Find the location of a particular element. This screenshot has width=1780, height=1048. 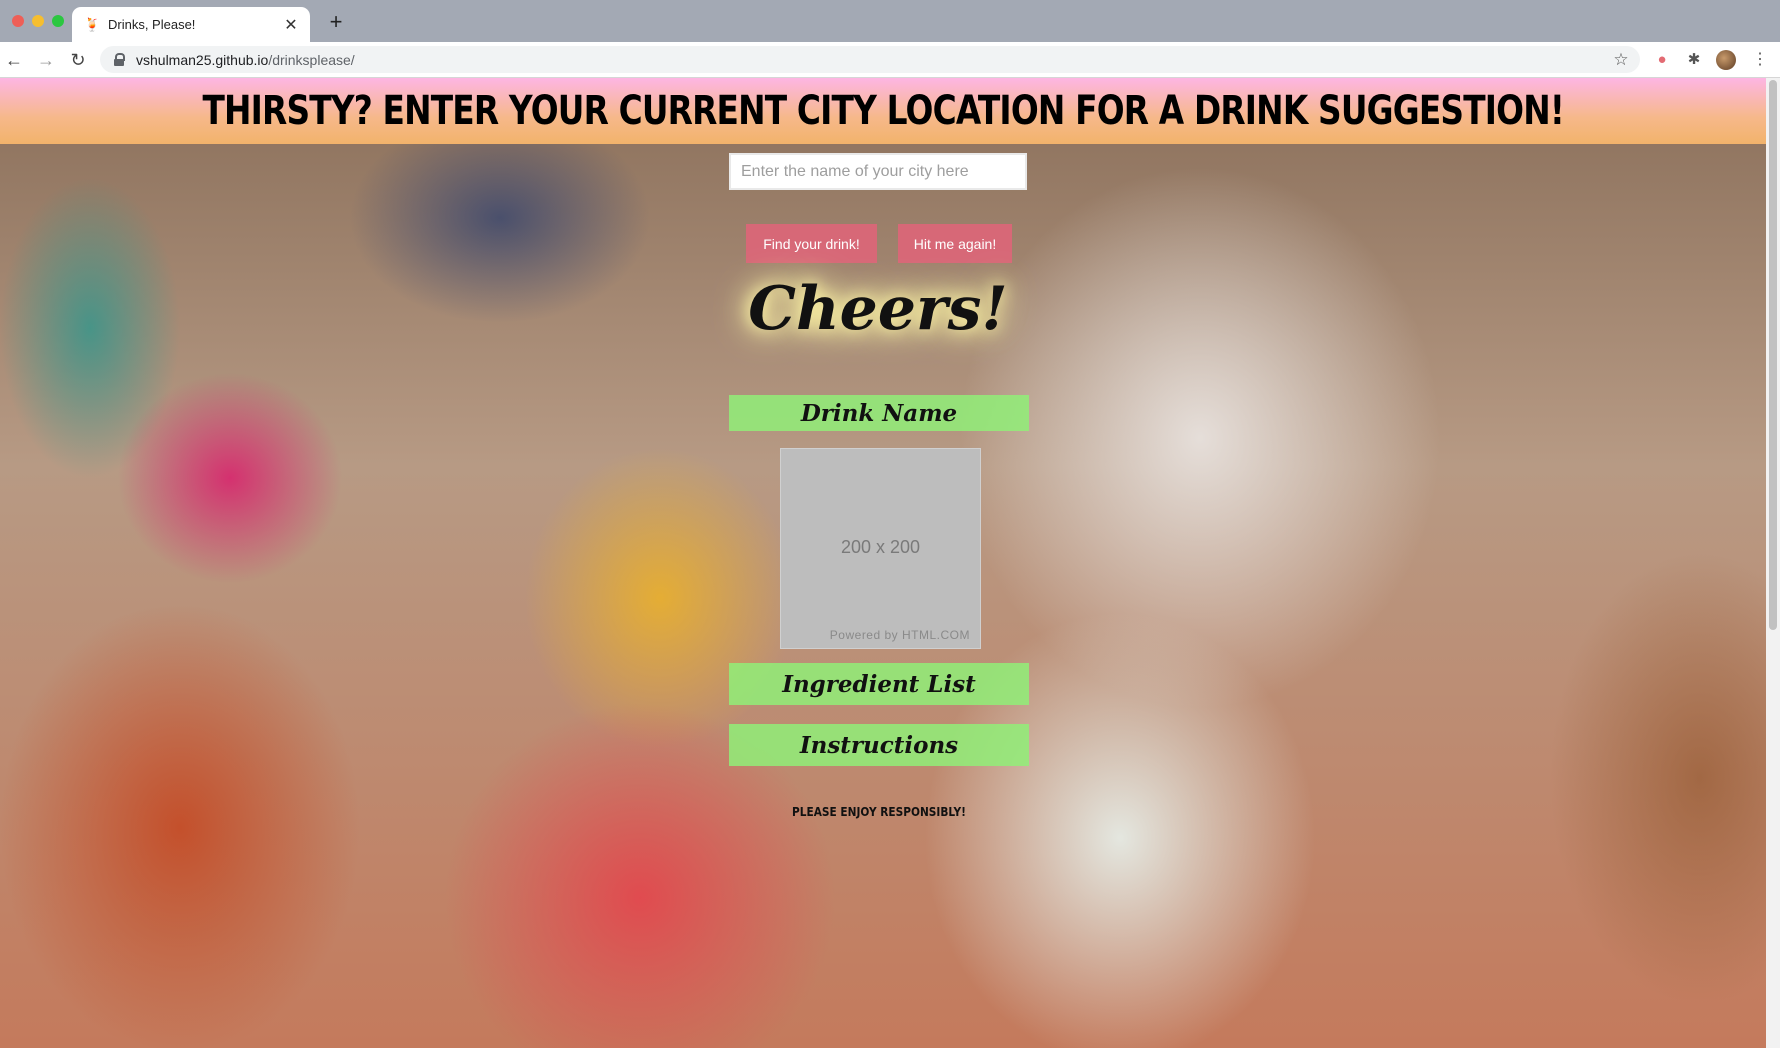

ingredient-list-heading: Ingredient List is located at coordinates (879, 684).